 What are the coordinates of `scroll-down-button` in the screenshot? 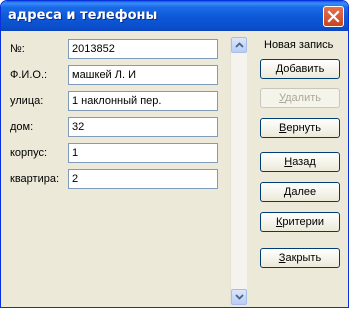 It's located at (239, 297).